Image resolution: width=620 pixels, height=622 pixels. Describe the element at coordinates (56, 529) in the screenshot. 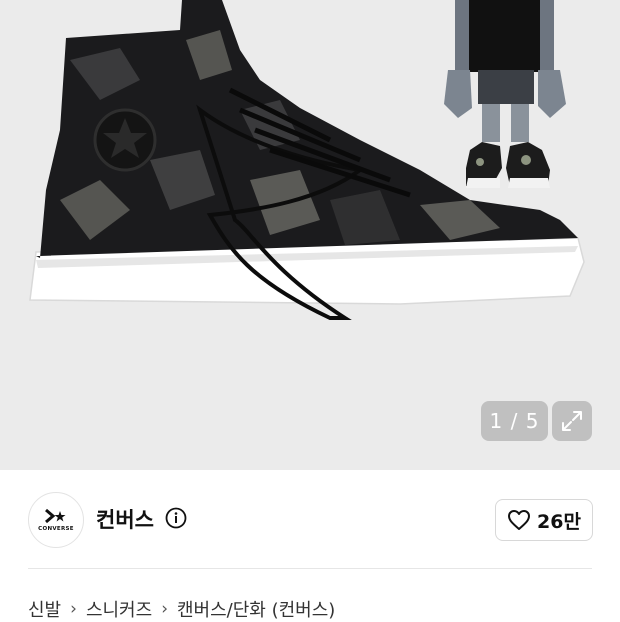

I see `brand-logo-text: CONVERSE` at that location.